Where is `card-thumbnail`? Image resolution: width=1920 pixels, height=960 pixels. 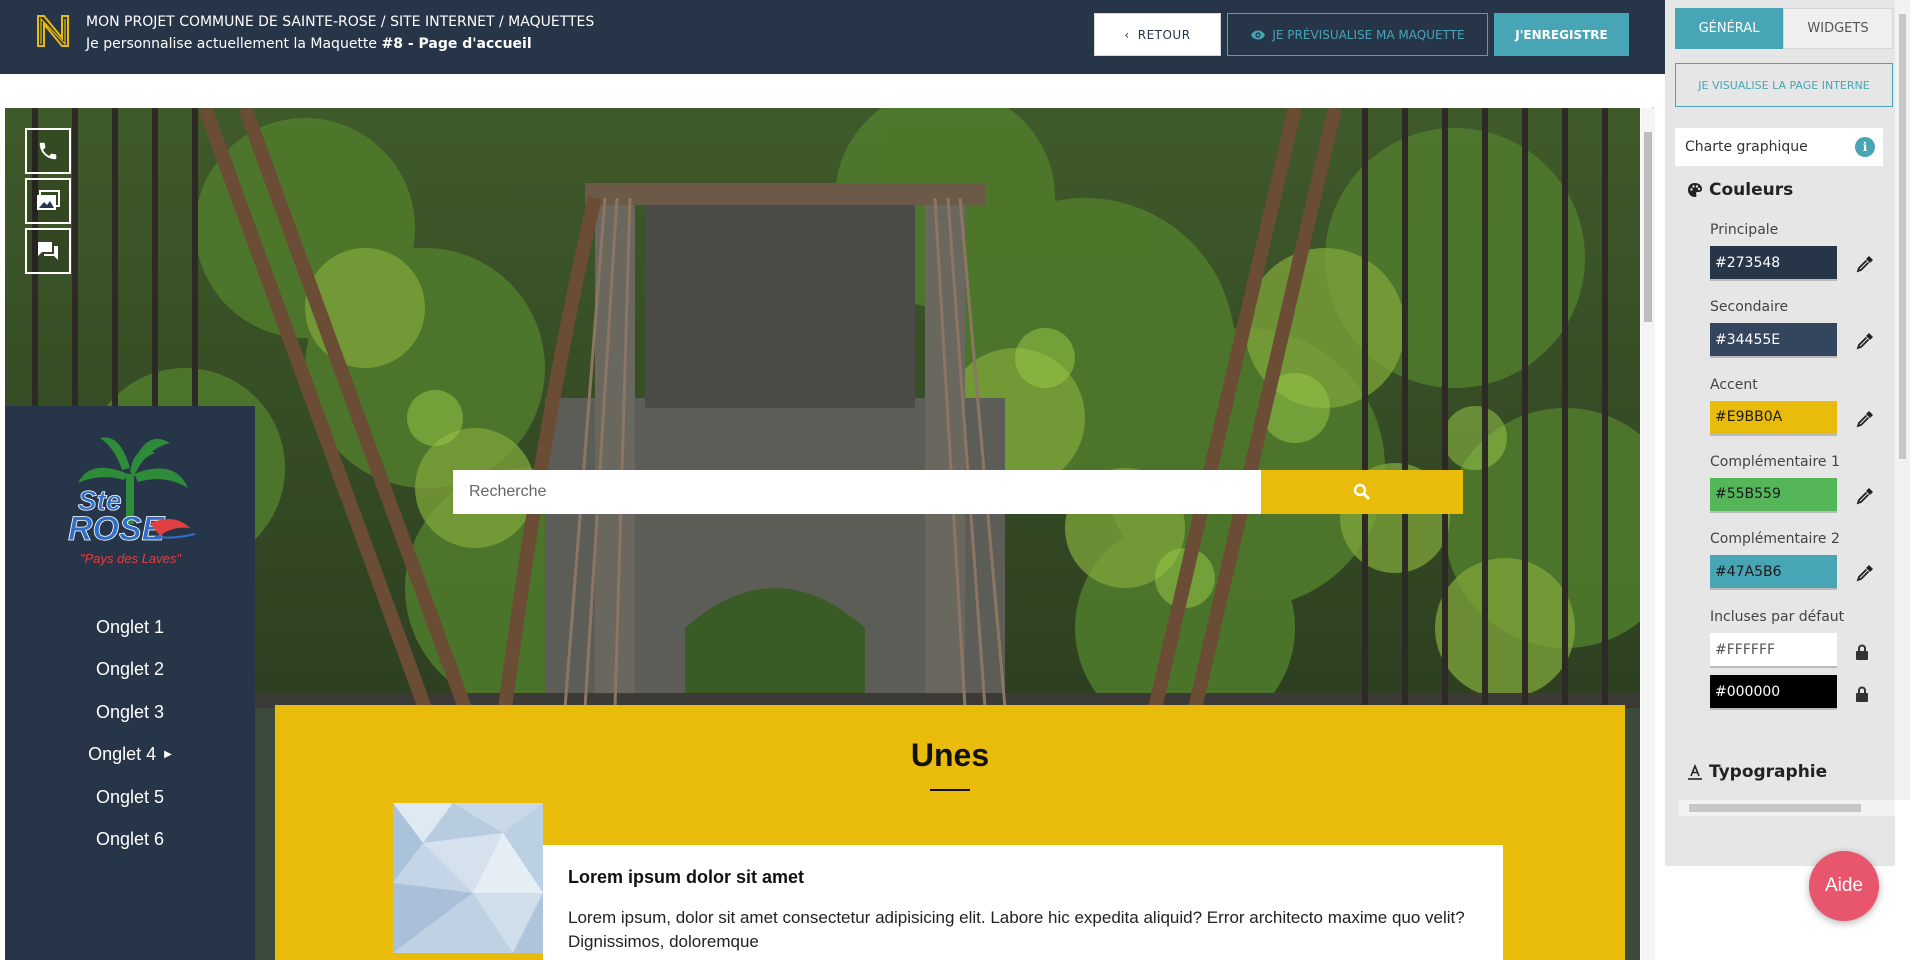
card-thumbnail is located at coordinates (468, 878).